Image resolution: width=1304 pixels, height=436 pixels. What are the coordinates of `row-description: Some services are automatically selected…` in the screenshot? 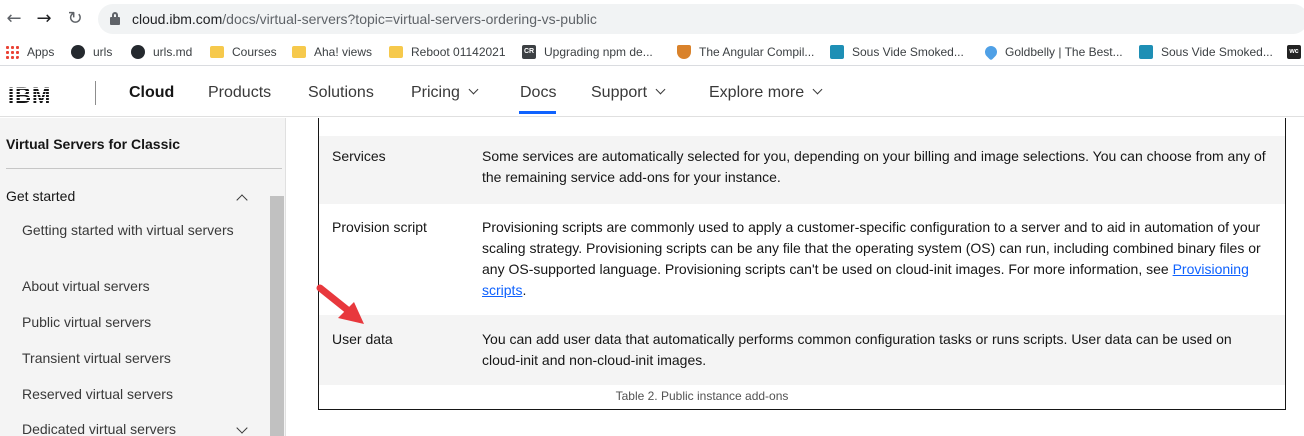 It's located at (874, 166).